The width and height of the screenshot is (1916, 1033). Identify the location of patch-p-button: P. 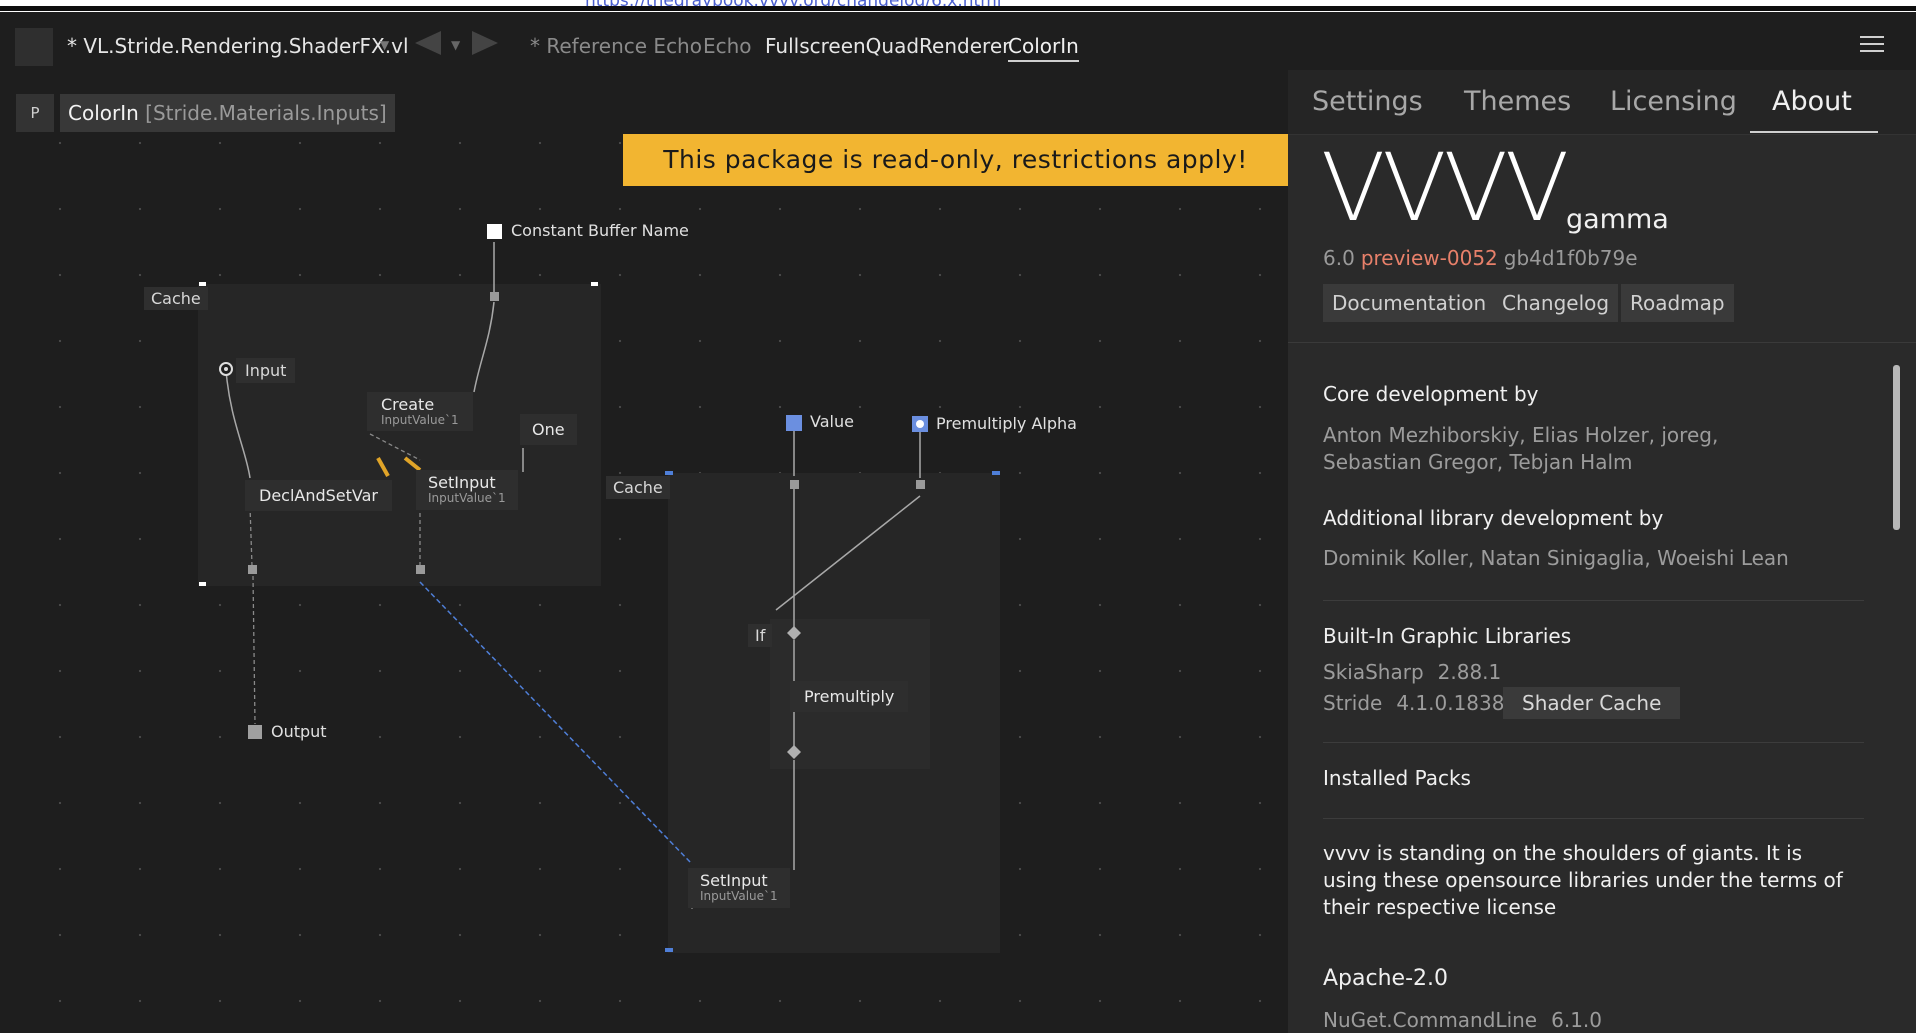
(35, 113).